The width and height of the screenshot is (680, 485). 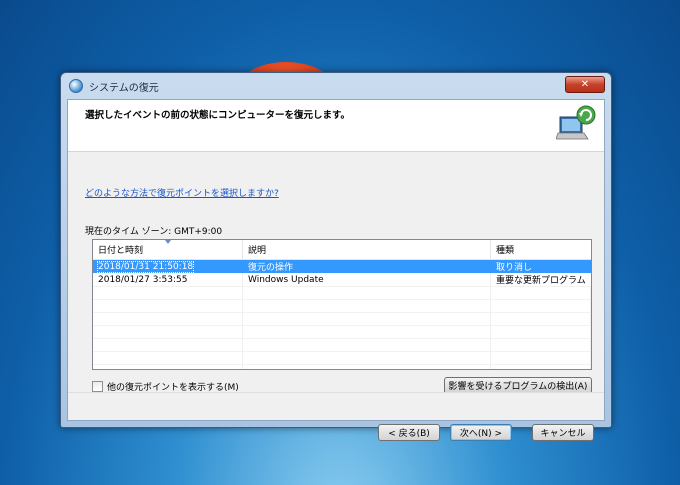 What do you see at coordinates (576, 122) in the screenshot?
I see `system-restore-large-icon` at bounding box center [576, 122].